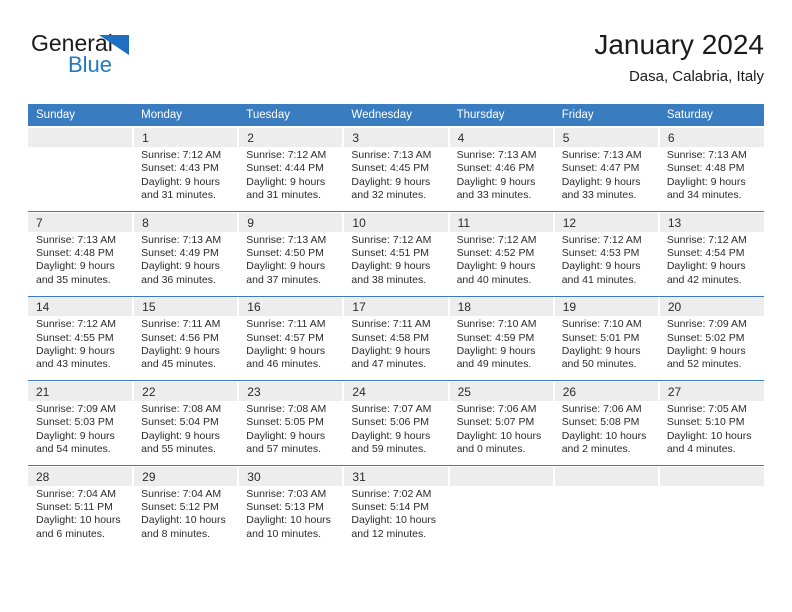 This screenshot has width=792, height=612. I want to click on day-number-cell: 8, so click(186, 222).